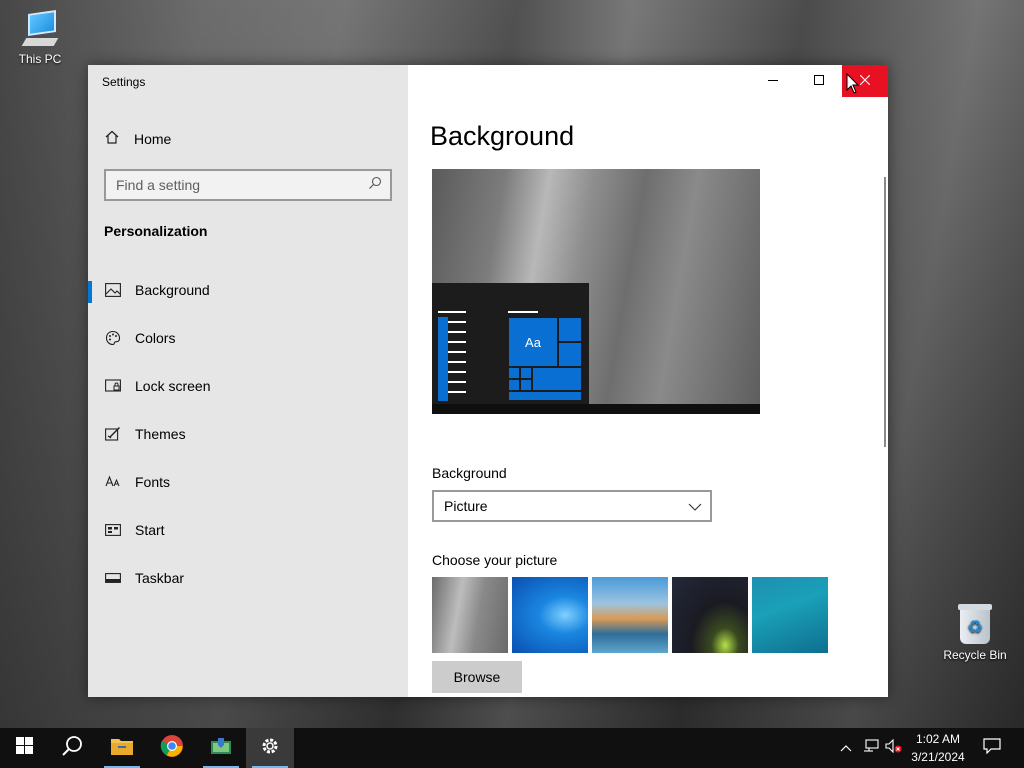 Image resolution: width=1024 pixels, height=768 pixels. I want to click on action-center-button, so click(992, 748).